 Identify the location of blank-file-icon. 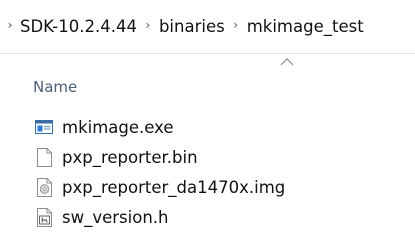
(44, 157).